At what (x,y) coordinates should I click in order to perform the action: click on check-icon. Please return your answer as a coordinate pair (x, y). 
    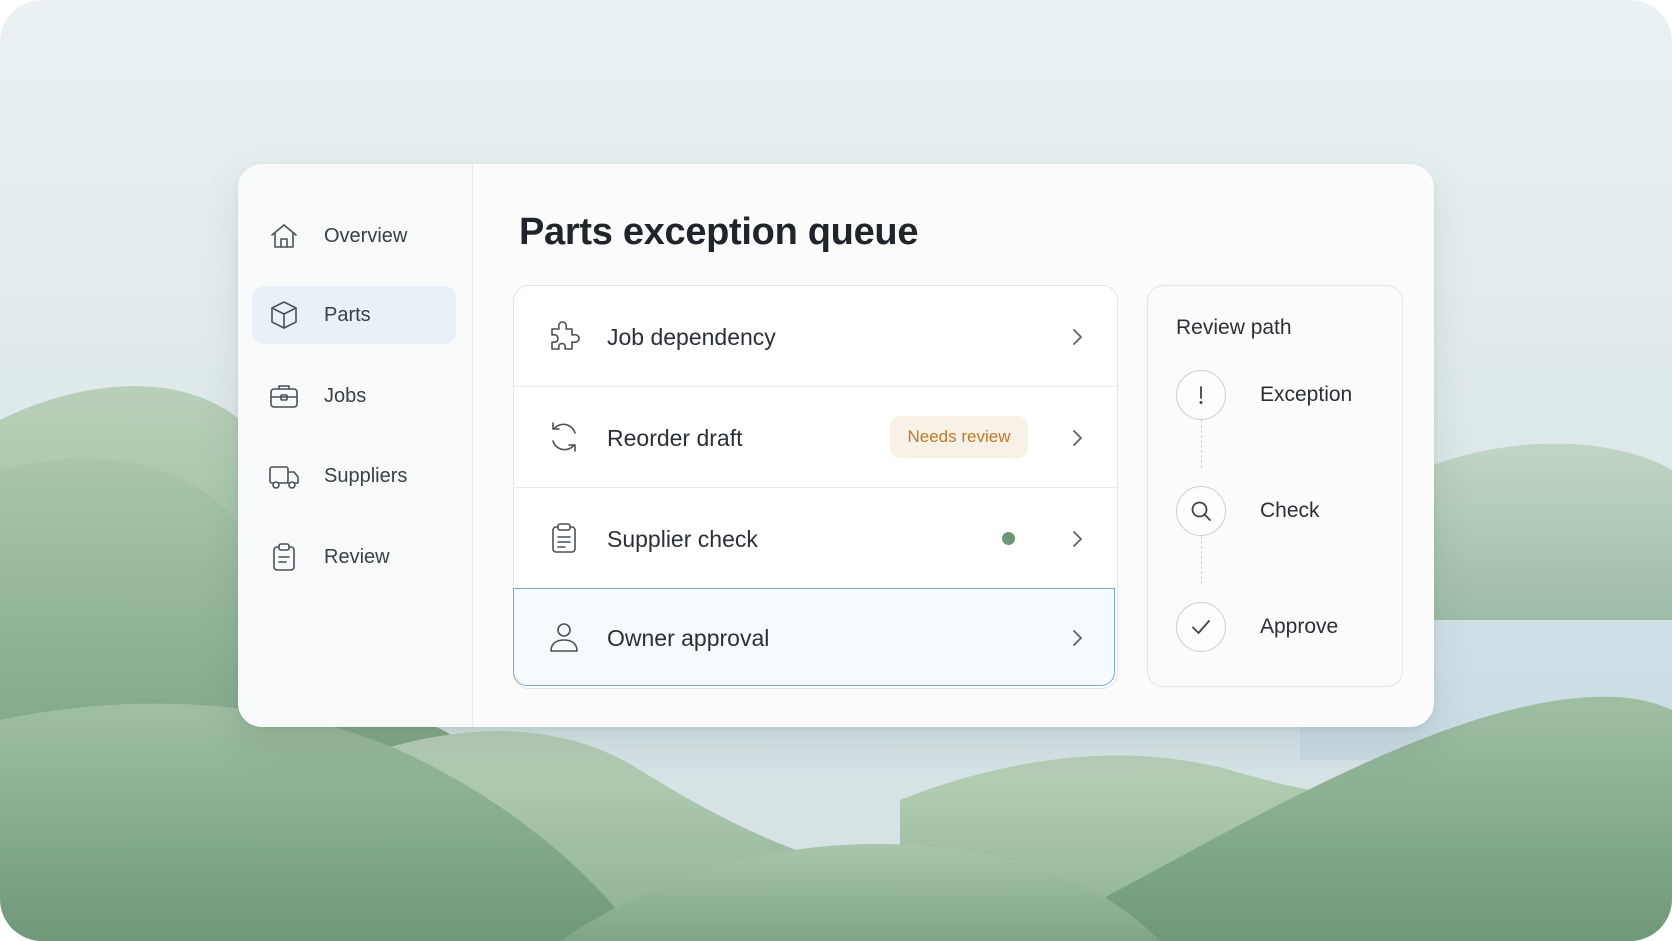
    Looking at the image, I should click on (1201, 627).